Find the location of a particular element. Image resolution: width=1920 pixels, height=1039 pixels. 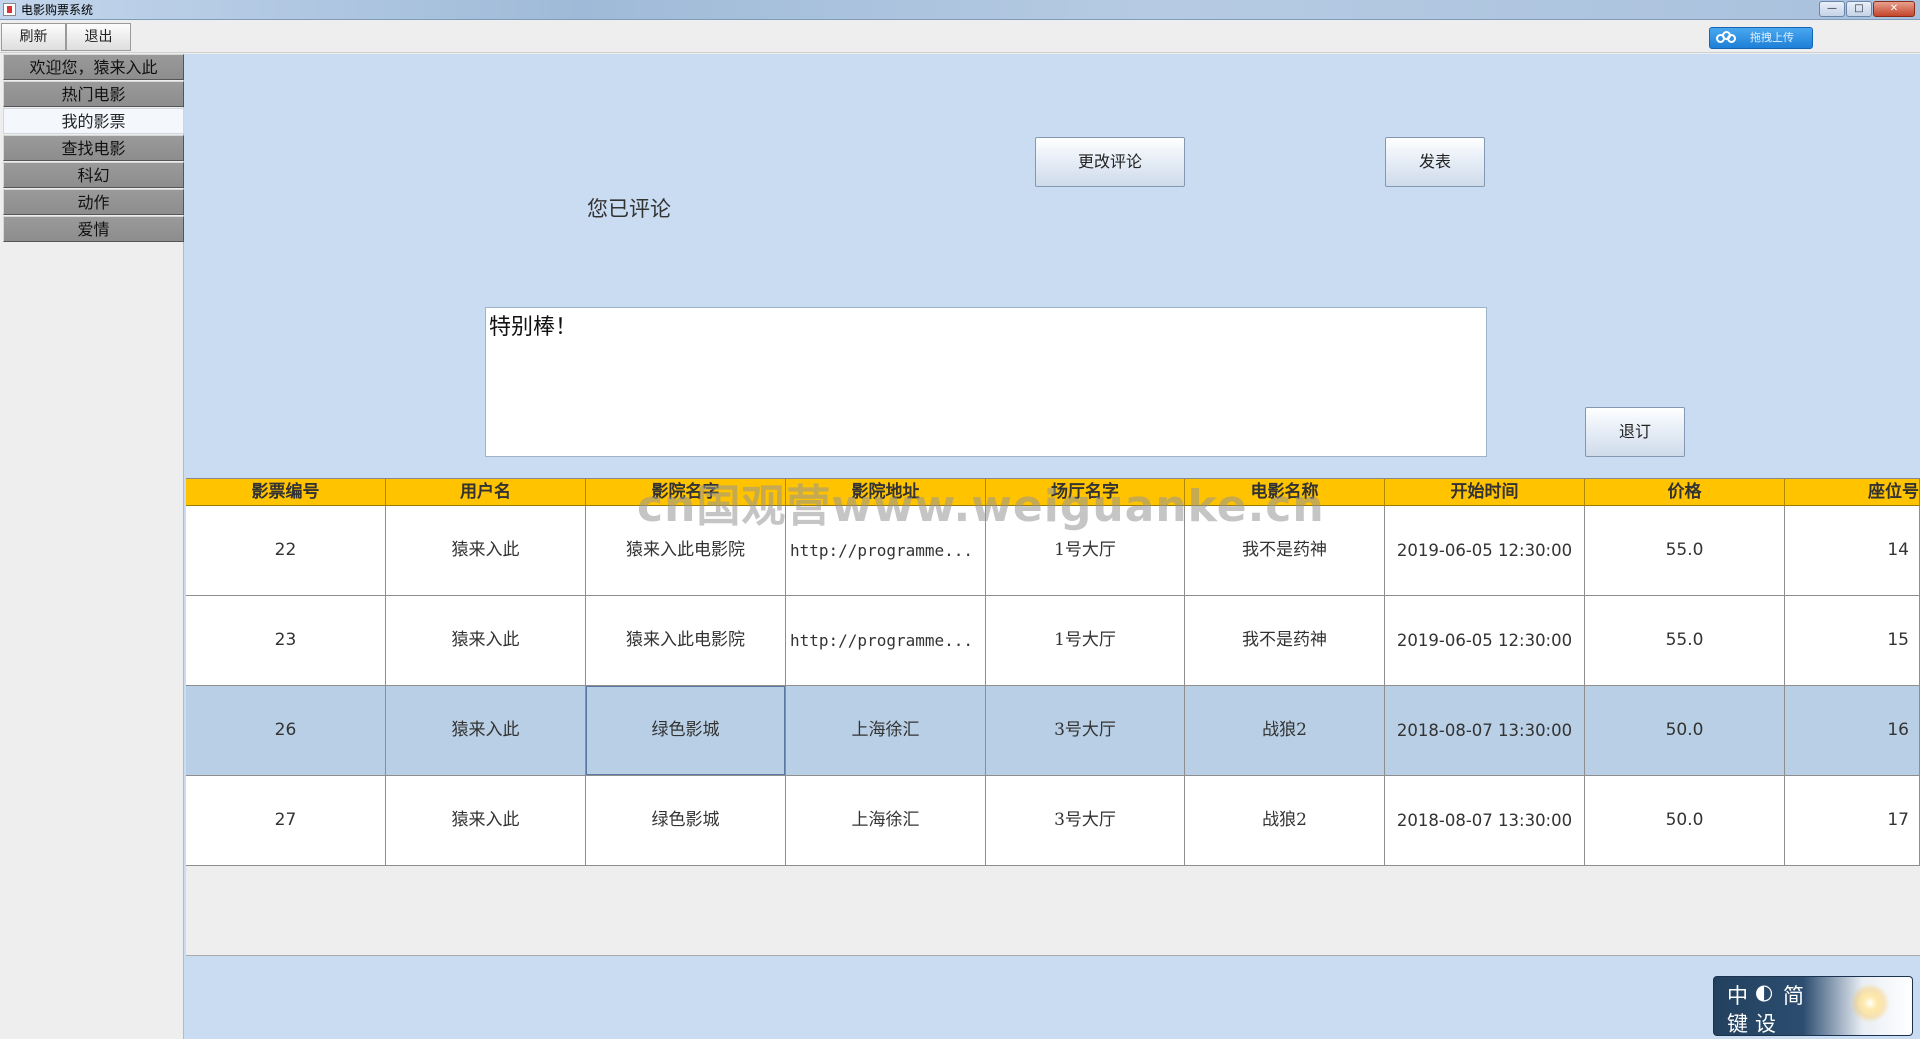

window-title-bar: 电影购票系统 — □ ✕ is located at coordinates (960, 10).